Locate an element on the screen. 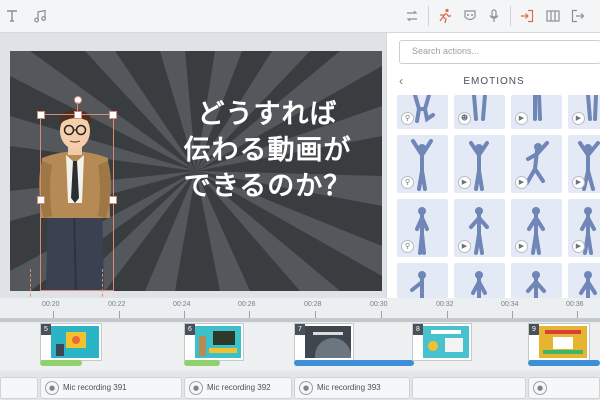 Image resolution: width=600 pixels, height=400 pixels. mask-icon: ☻ is located at coordinates (464, 118).